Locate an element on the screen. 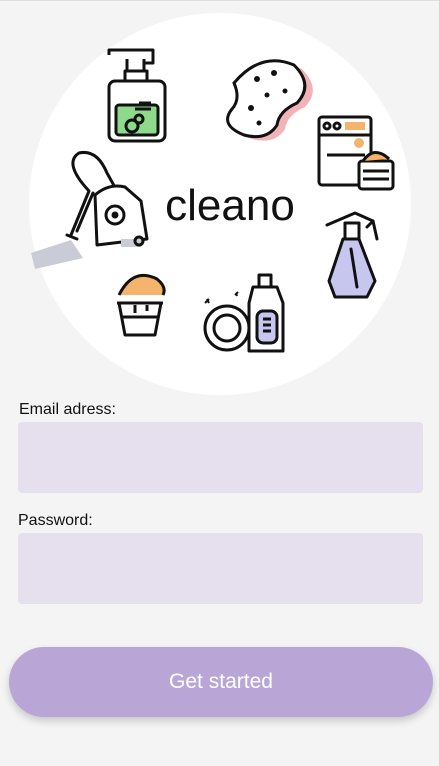 The height and width of the screenshot is (766, 439). top-divider is located at coordinates (219, 0).